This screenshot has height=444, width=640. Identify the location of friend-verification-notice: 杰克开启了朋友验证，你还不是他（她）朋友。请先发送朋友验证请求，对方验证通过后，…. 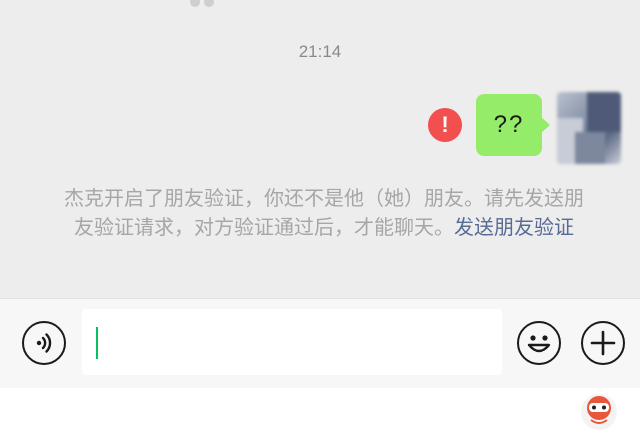
(324, 213).